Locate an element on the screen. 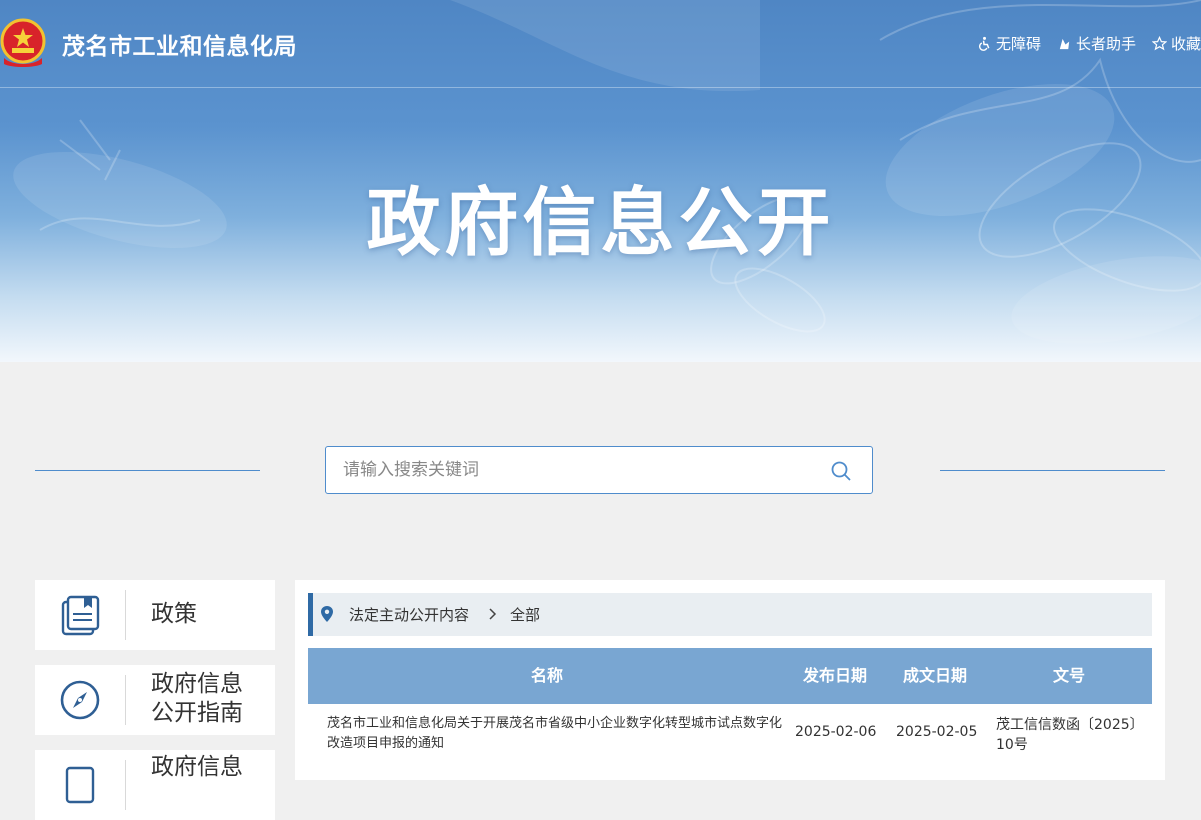 This screenshot has height=820, width=1201. compass-icon is located at coordinates (80, 700).